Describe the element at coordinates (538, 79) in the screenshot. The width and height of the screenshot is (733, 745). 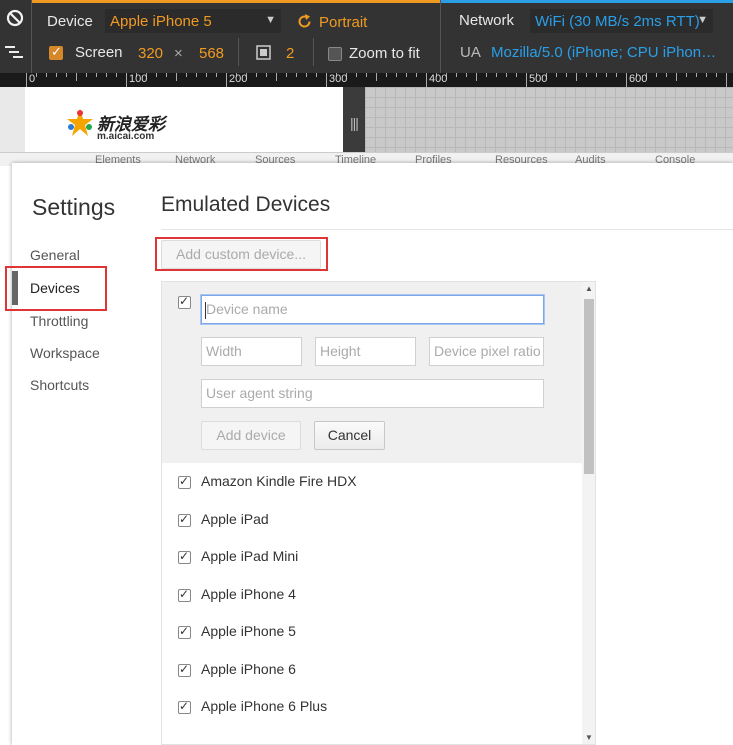
I see `ruler-label: 500` at that location.